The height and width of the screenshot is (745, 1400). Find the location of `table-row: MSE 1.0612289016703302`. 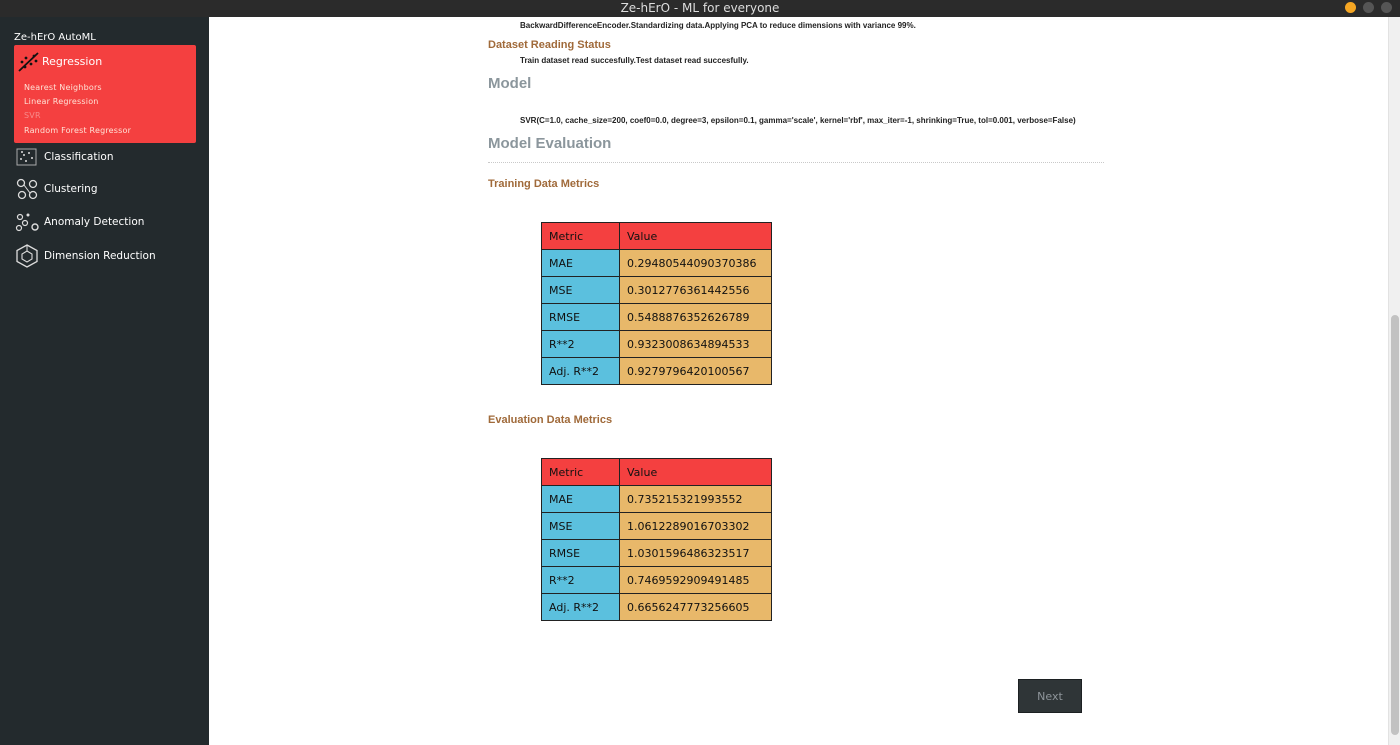

table-row: MSE 1.0612289016703302 is located at coordinates (656, 526).